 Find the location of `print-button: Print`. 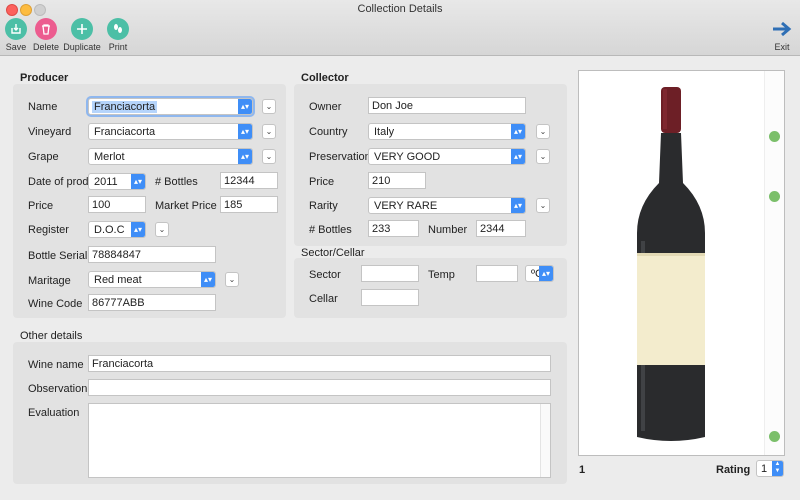

print-button: Print is located at coordinates (118, 35).